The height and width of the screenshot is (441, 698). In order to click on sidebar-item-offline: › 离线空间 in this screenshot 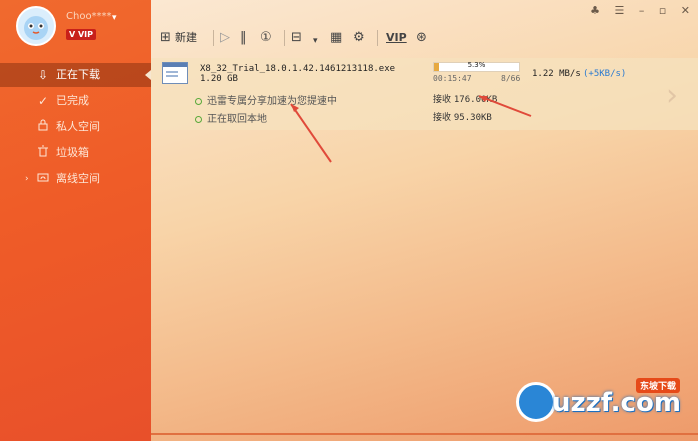, I will do `click(75, 179)`.